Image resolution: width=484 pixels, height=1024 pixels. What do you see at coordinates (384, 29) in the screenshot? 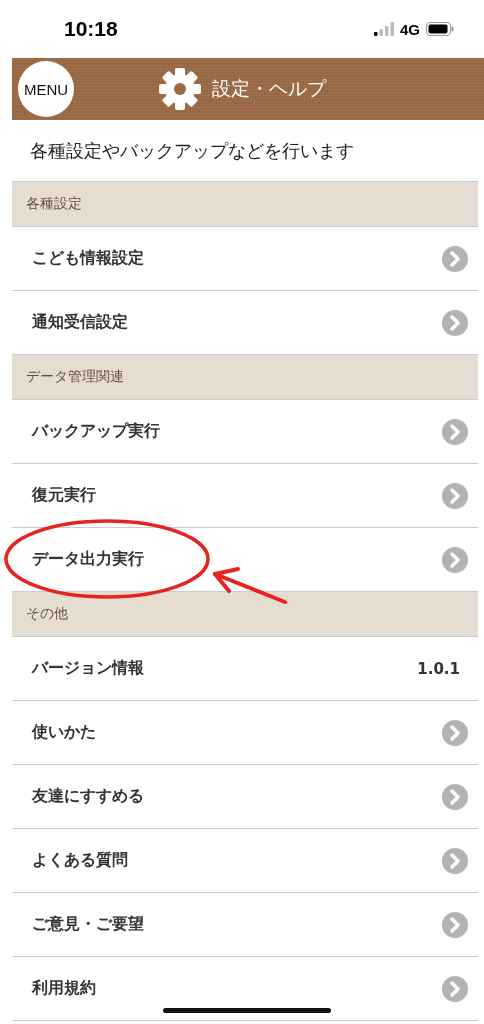
I see `signal-icon` at bounding box center [384, 29].